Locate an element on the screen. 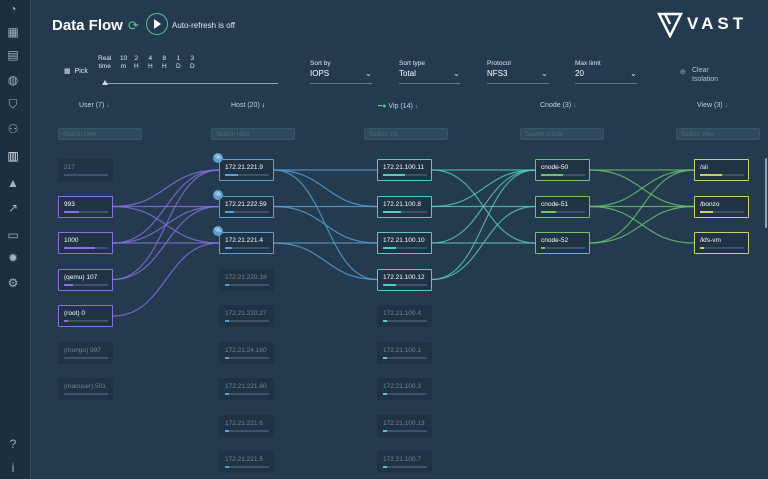  host-node: 172.21.221.5 is located at coordinates (246, 462).